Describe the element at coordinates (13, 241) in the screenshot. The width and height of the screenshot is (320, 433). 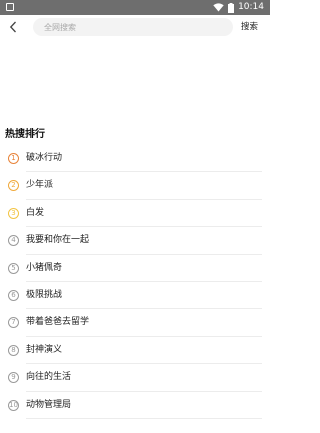
I see `rank-badge: 4` at that location.